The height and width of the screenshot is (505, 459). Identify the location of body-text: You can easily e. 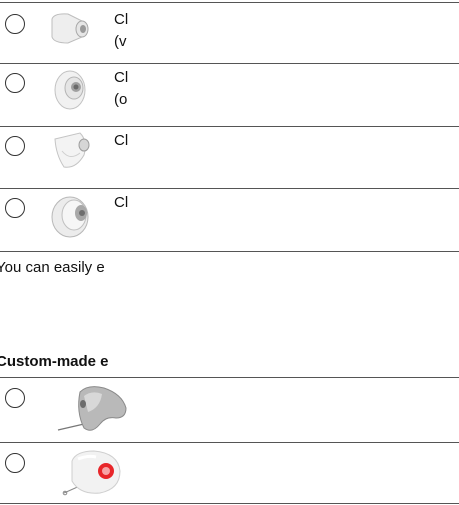
(52, 267).